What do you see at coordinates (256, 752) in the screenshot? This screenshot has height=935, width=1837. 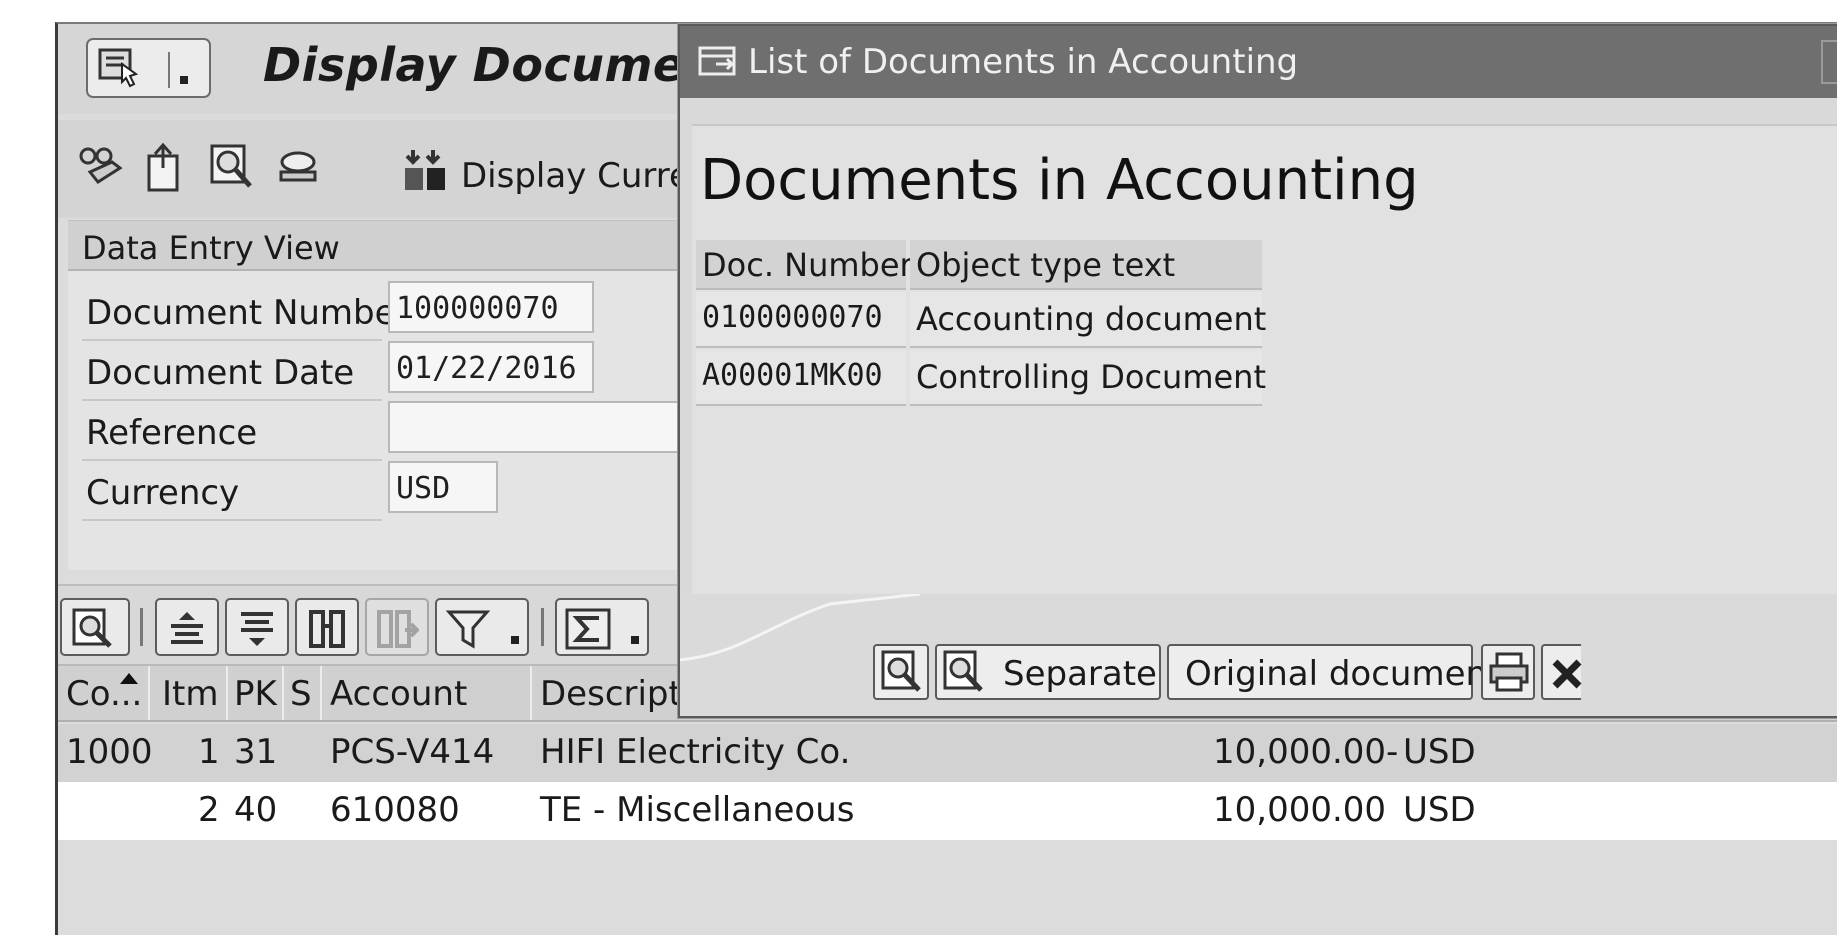 I see `cell-posting-key: 31` at bounding box center [256, 752].